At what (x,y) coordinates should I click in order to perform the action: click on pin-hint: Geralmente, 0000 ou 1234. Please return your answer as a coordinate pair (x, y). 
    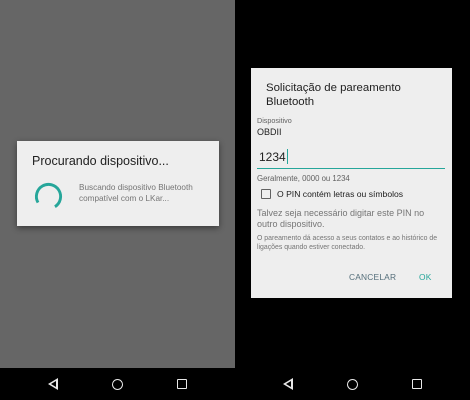
    Looking at the image, I should click on (303, 178).